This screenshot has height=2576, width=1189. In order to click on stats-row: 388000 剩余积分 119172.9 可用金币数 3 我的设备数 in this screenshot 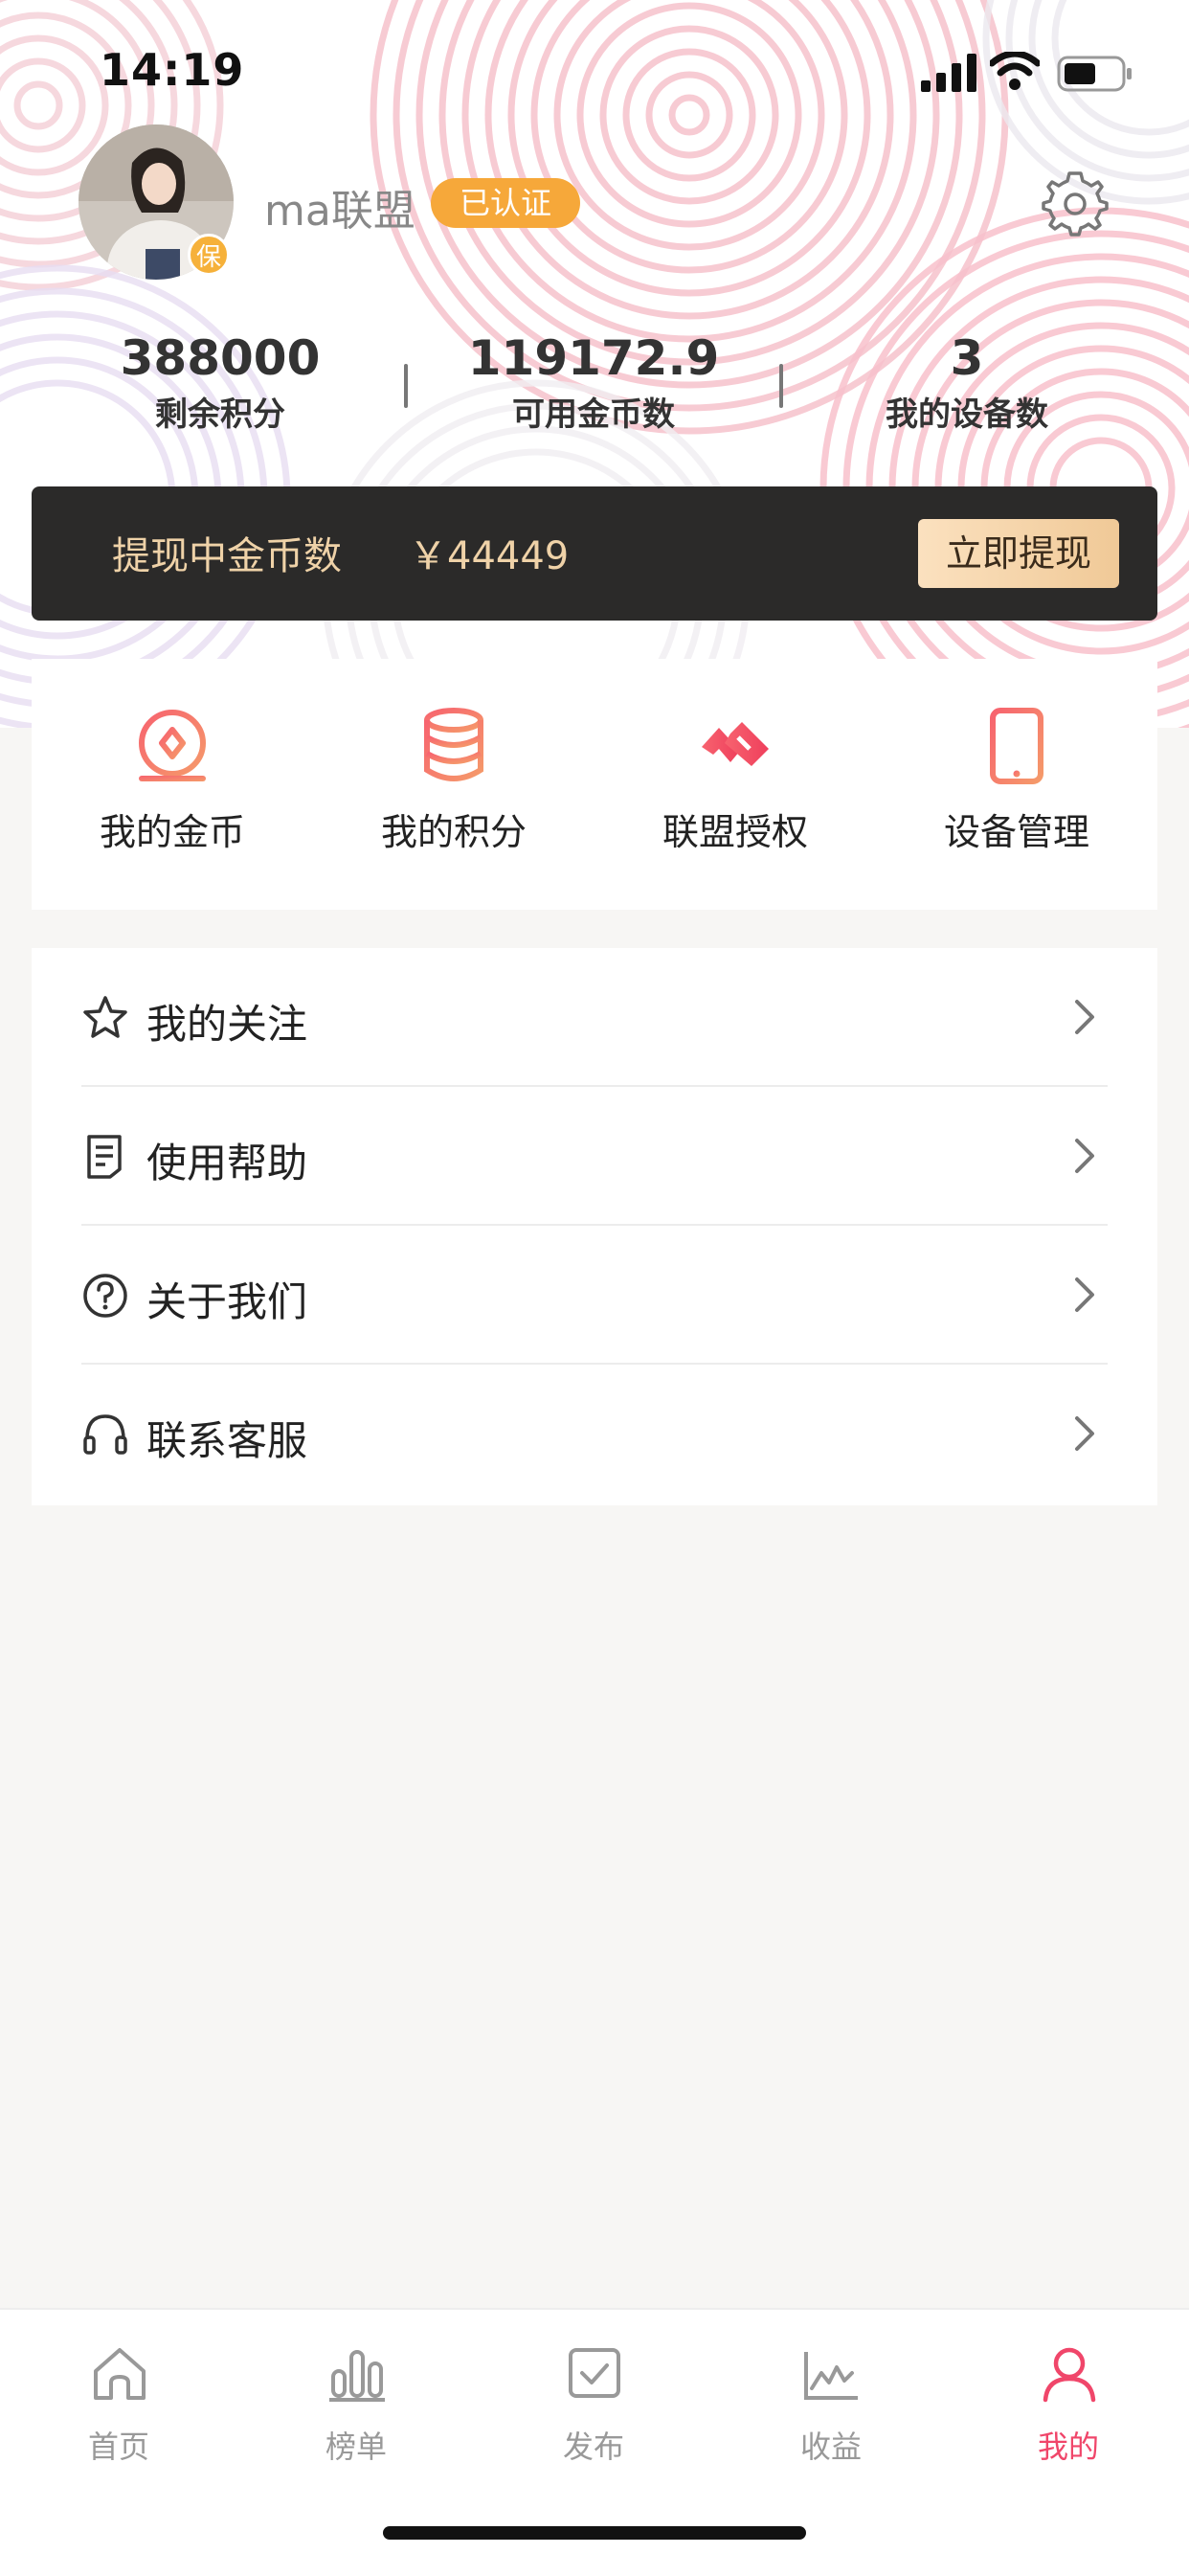, I will do `click(594, 388)`.